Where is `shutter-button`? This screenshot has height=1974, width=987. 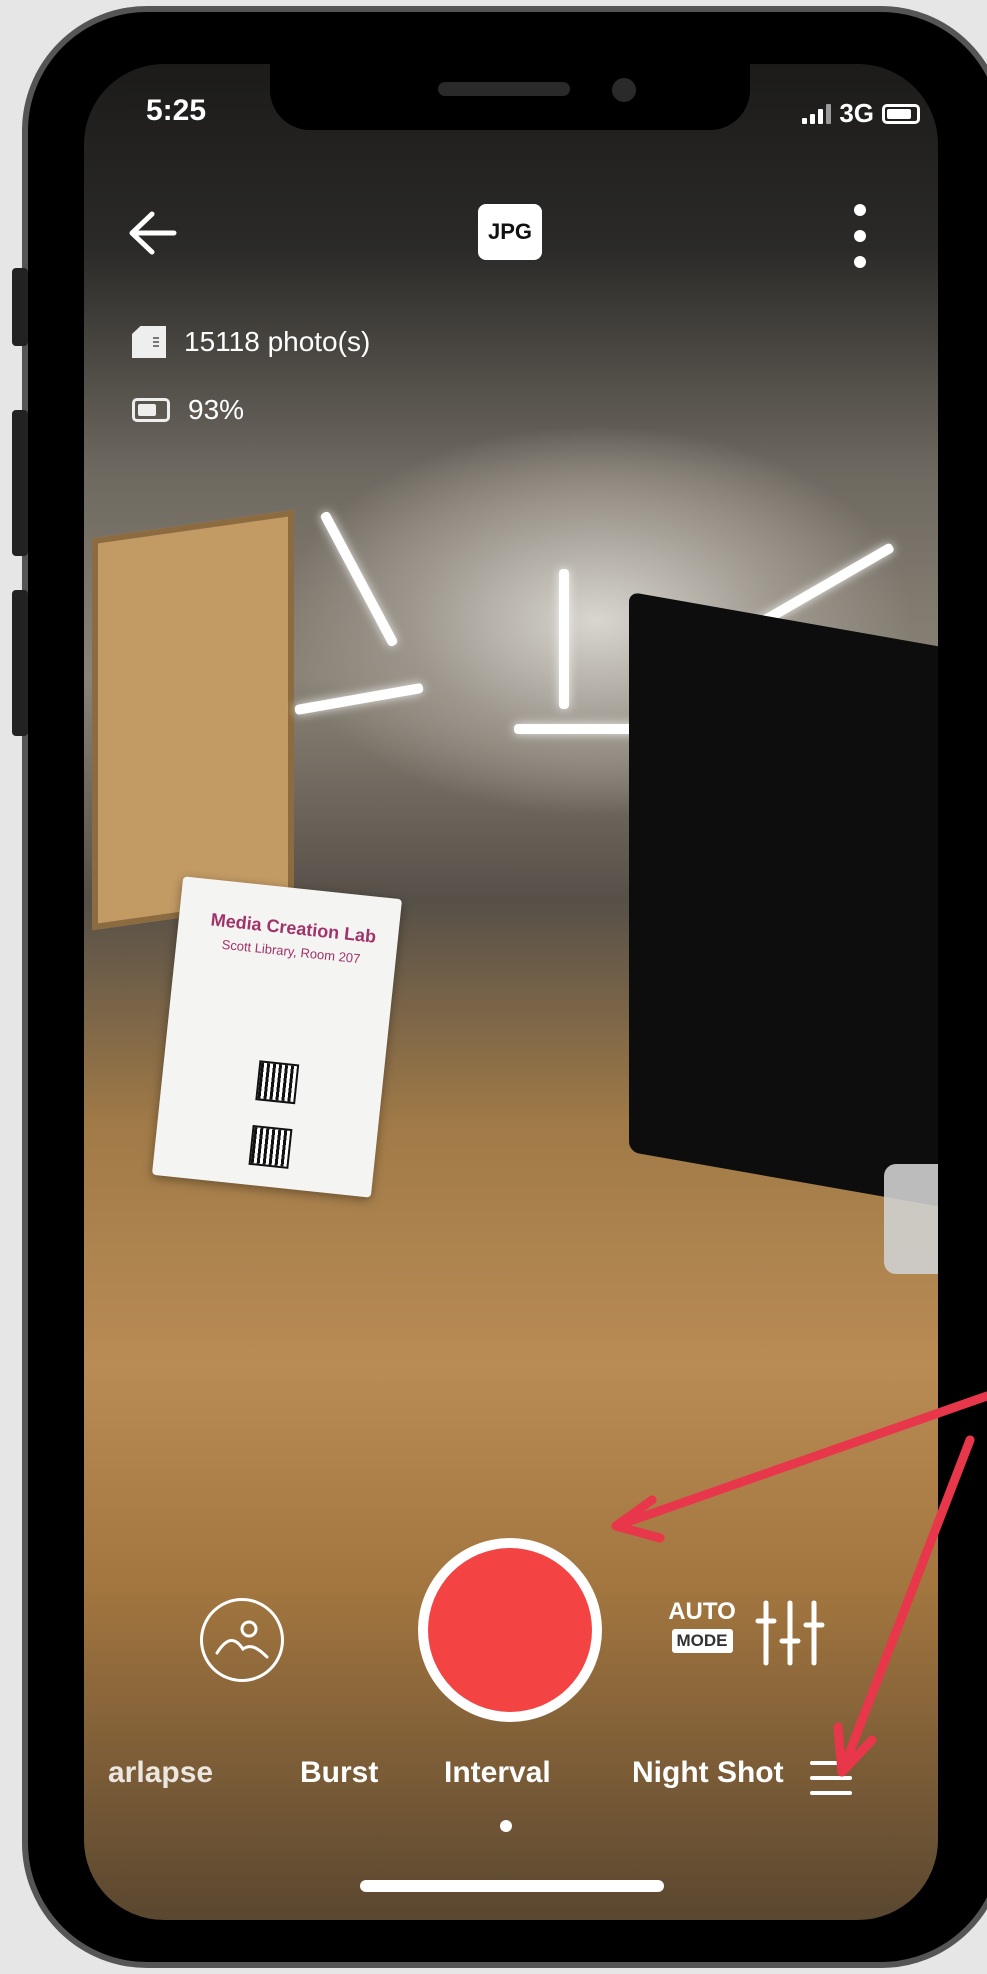
shutter-button is located at coordinates (510, 1630).